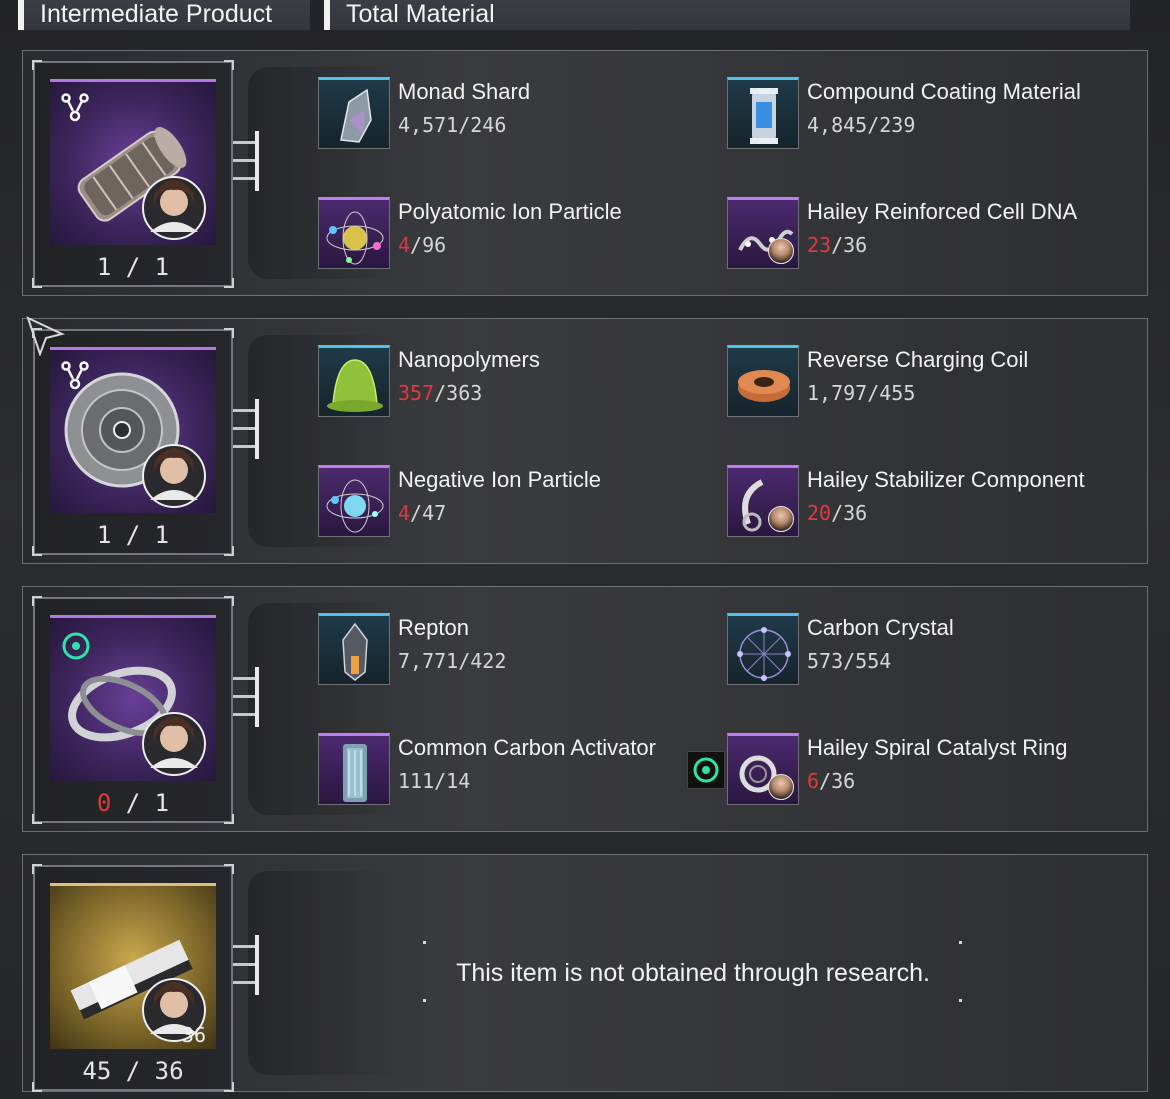  What do you see at coordinates (133, 803) in the screenshot?
I see `product-count: 0 / 1` at bounding box center [133, 803].